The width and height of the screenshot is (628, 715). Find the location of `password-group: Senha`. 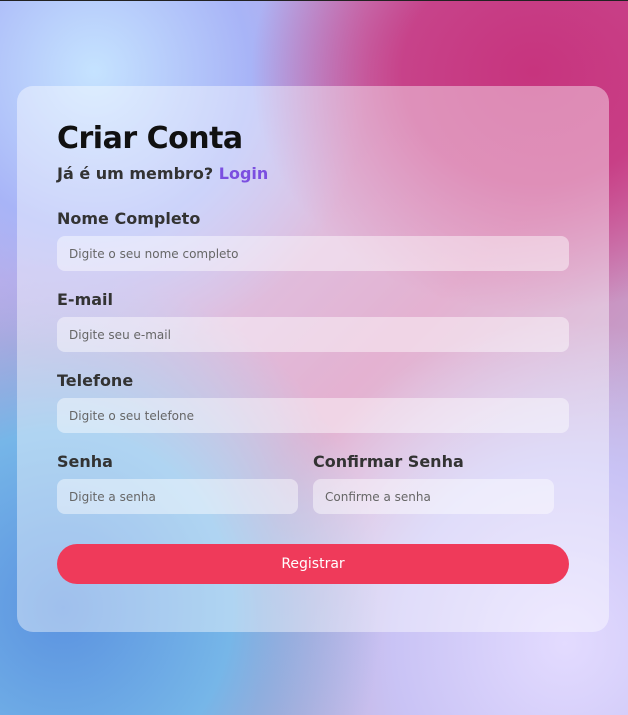

password-group: Senha is located at coordinates (177, 482).